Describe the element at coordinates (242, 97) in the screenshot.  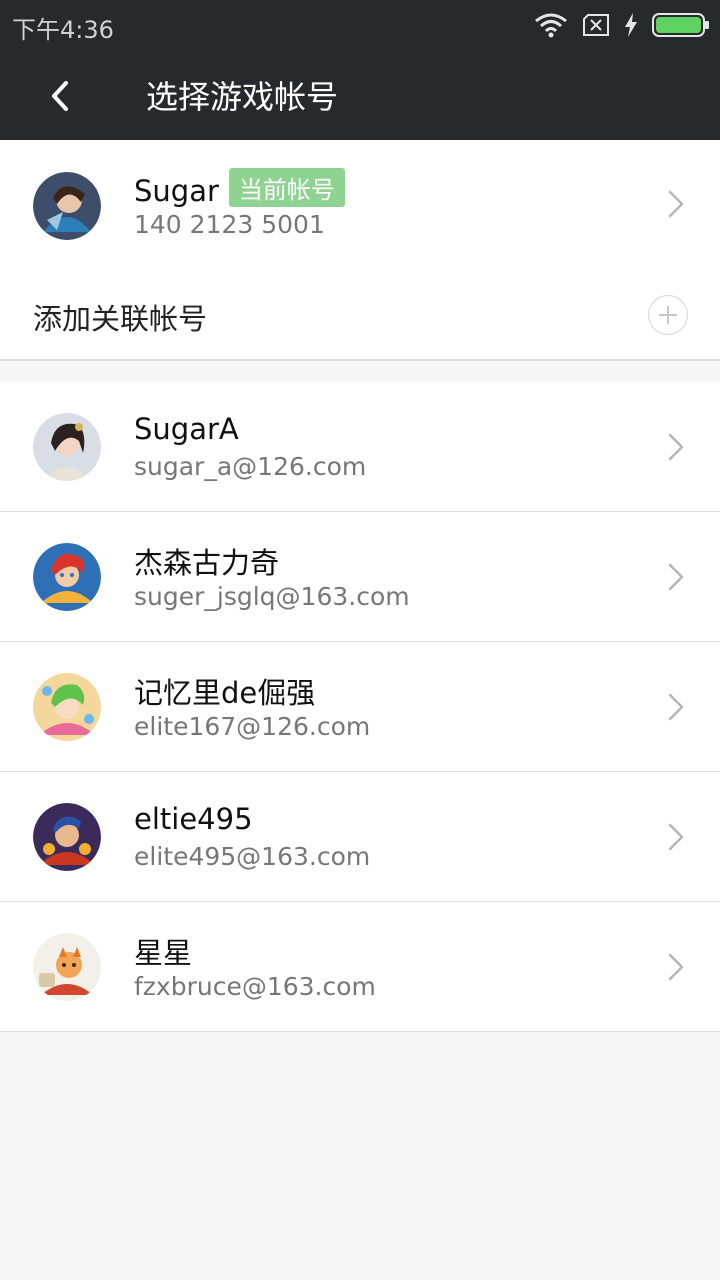
I see `page-title: 选择游戏帐号` at that location.